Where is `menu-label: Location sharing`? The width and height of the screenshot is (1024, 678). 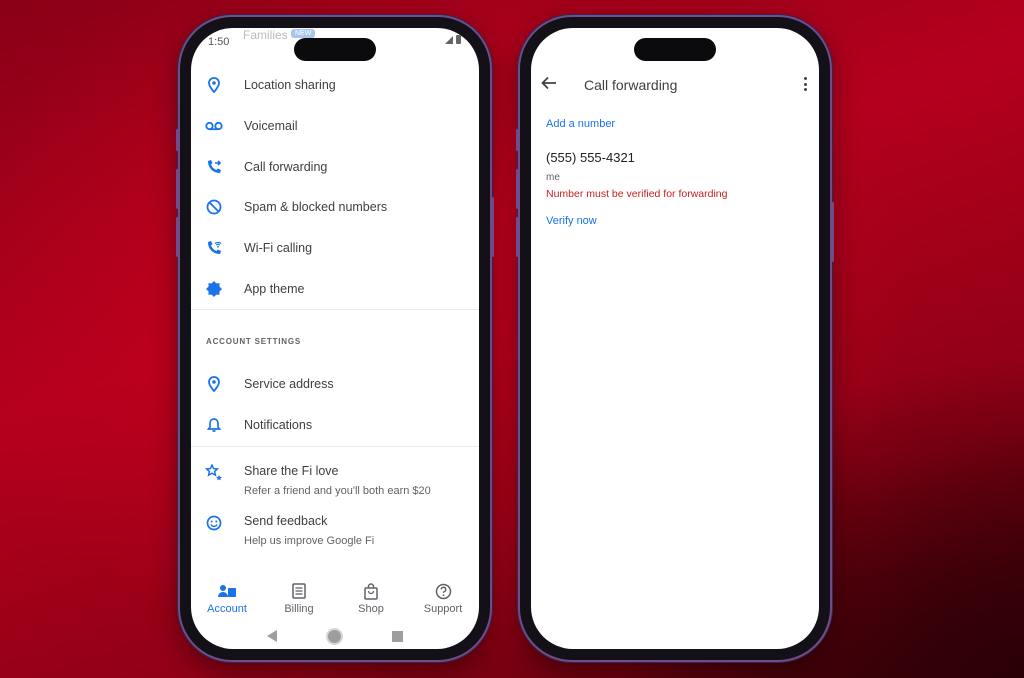
menu-label: Location sharing is located at coordinates (290, 85).